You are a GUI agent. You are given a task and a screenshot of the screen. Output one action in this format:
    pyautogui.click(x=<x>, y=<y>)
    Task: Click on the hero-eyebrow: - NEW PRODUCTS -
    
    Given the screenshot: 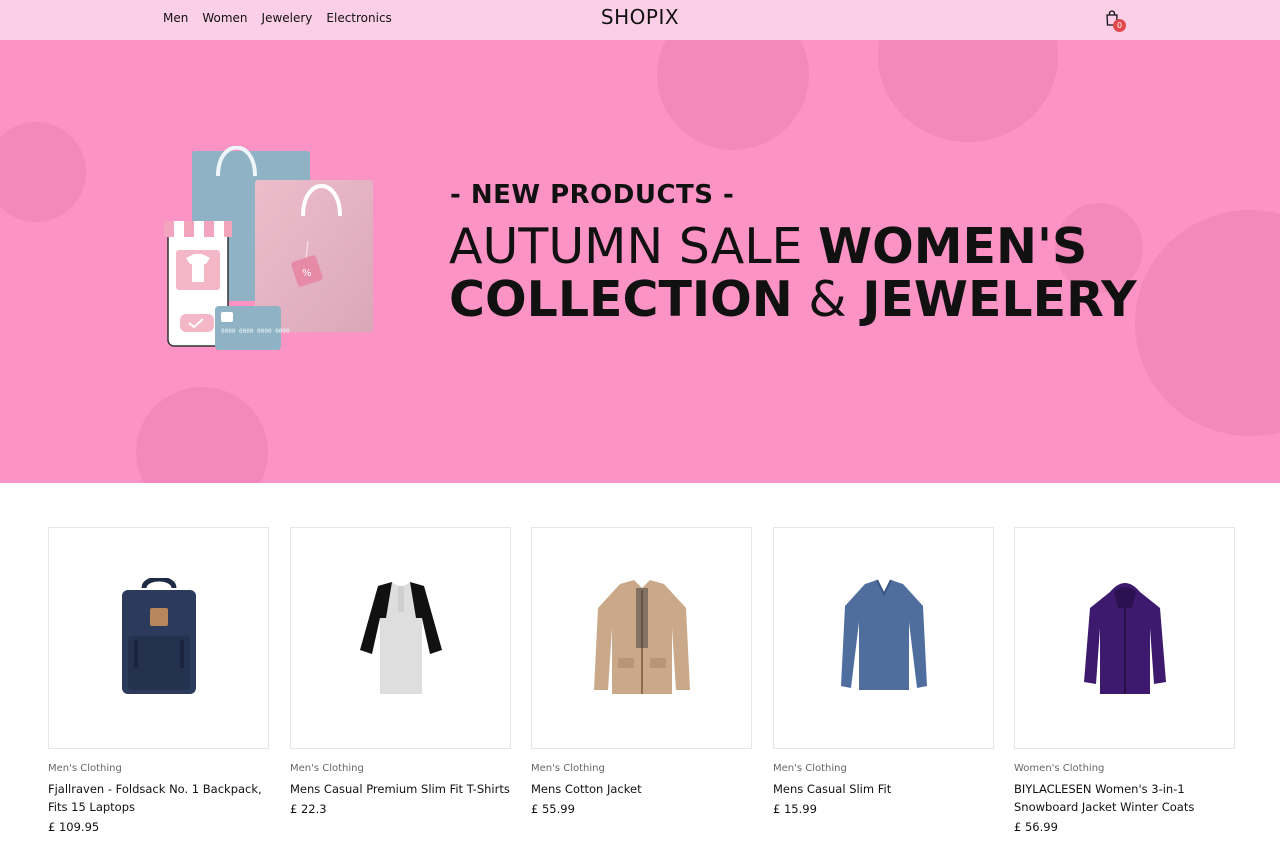 What is the action you would take?
    pyautogui.click(x=592, y=195)
    